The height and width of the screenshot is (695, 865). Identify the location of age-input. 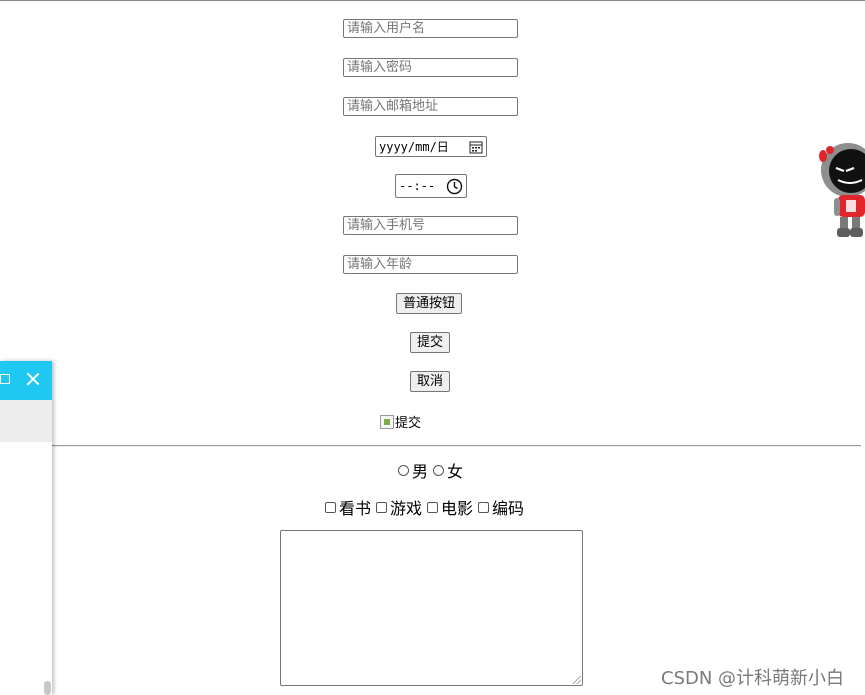
(430, 264).